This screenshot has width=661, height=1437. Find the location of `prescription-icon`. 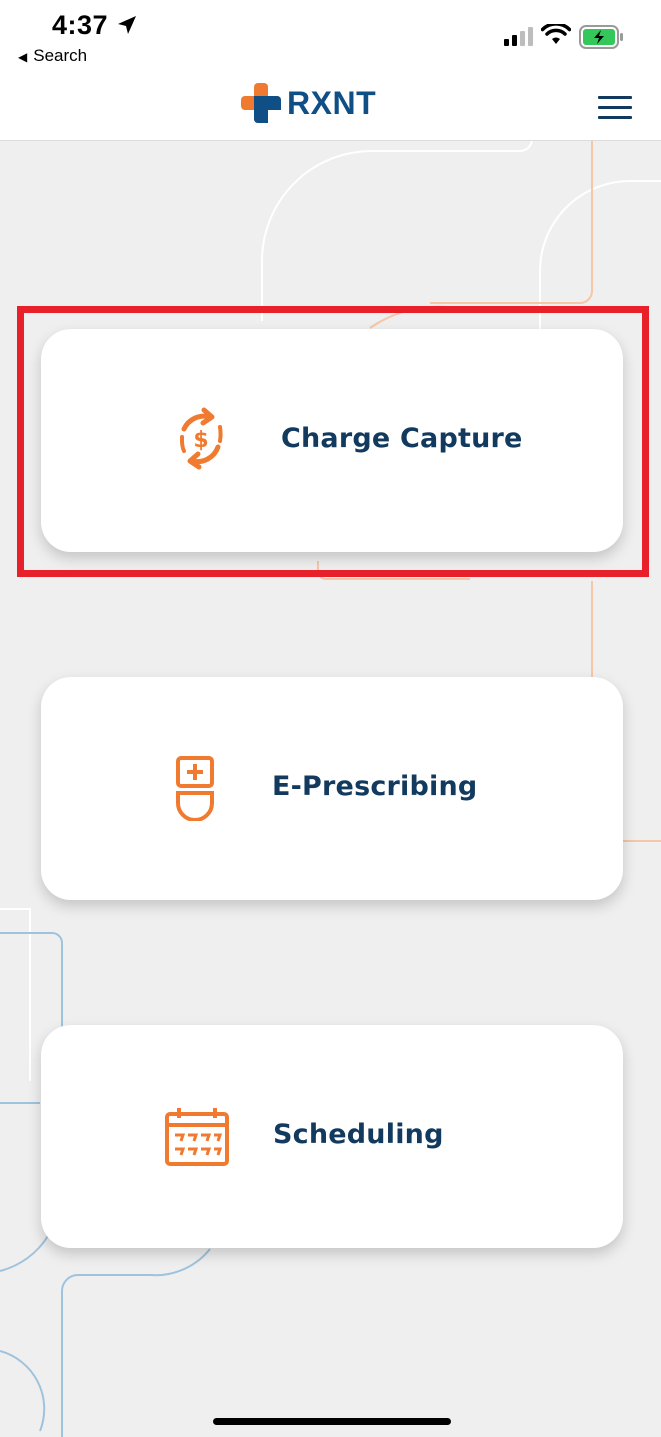

prescription-icon is located at coordinates (195, 788).